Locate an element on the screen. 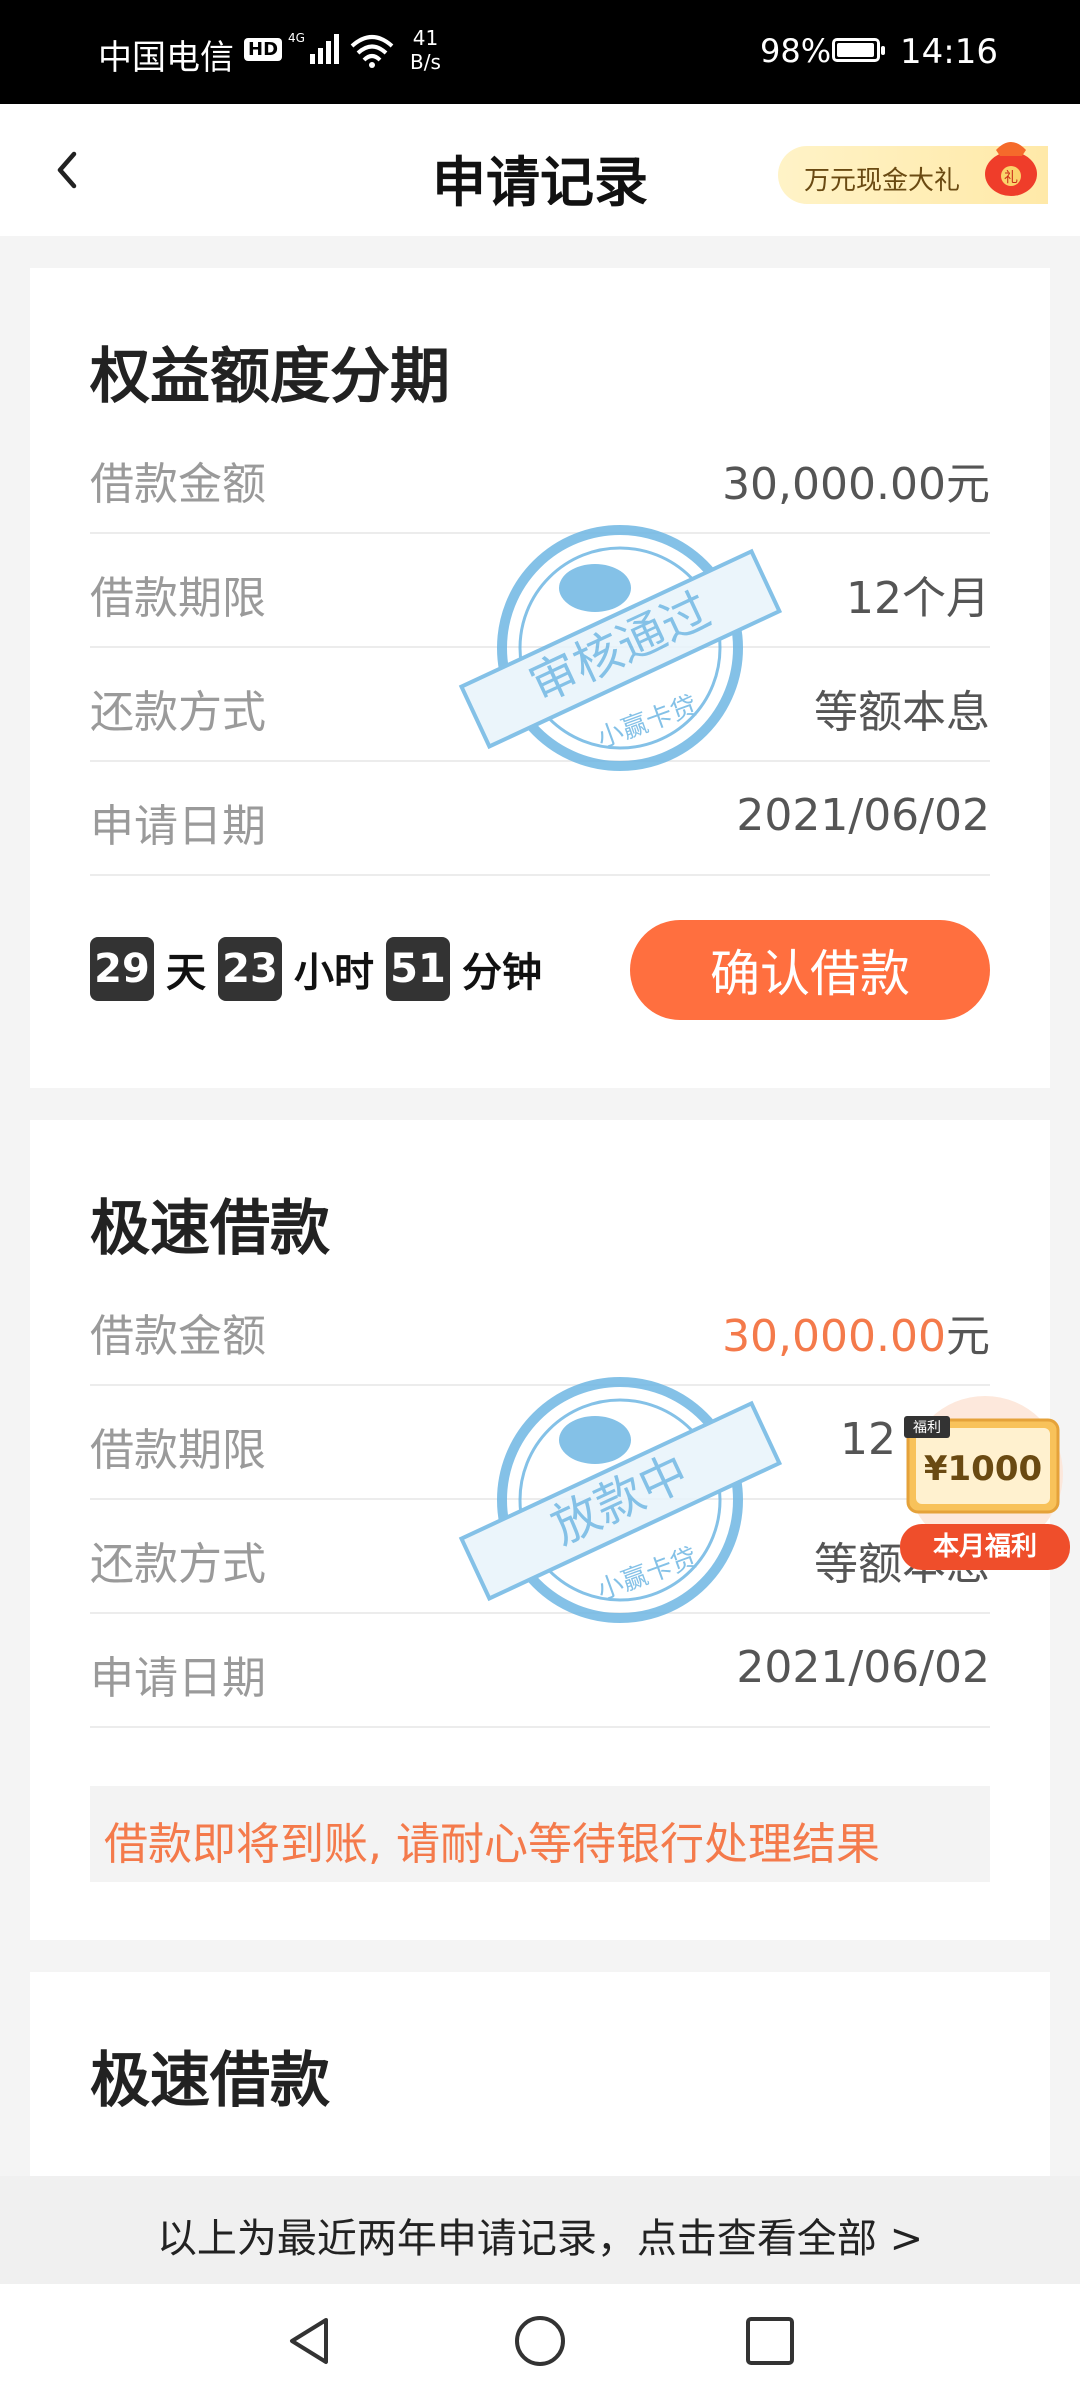  header: 申请记录 万元现金大礼 礼 is located at coordinates (540, 170).